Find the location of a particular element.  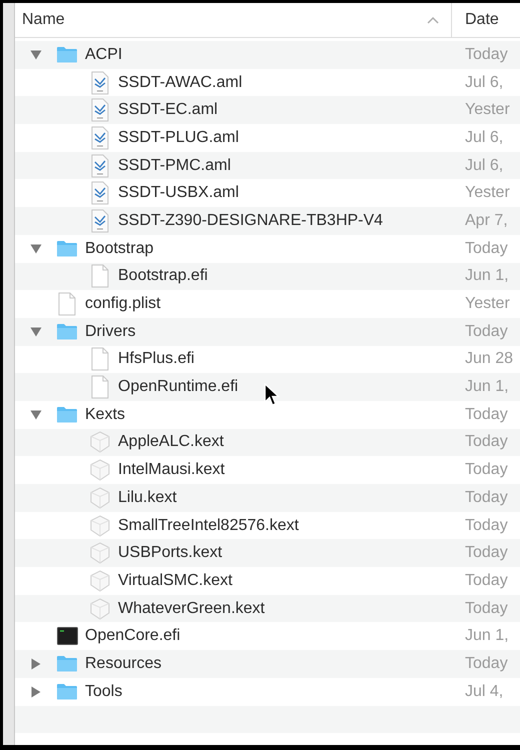

file-name: SSDT-EC.aml is located at coordinates (168, 110).